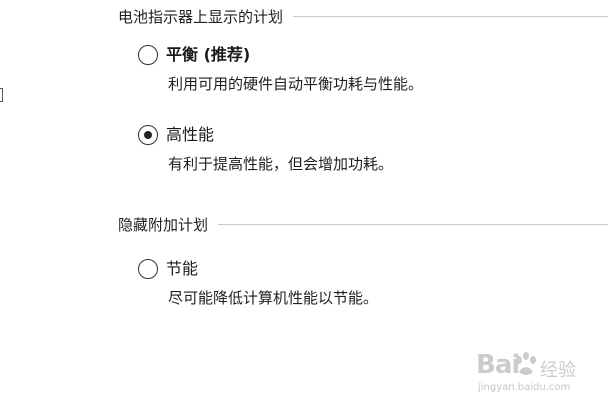 The height and width of the screenshot is (406, 608). I want to click on radio-button-balanced, so click(148, 55).